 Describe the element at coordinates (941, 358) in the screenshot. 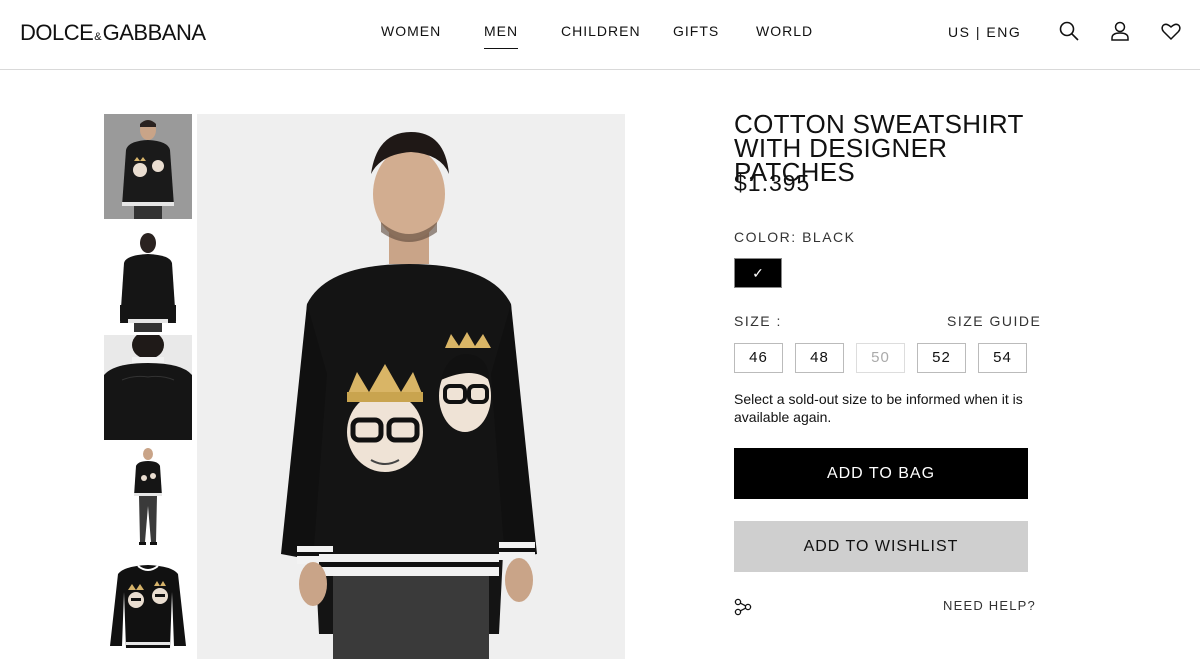

I see `size-option-52: 52` at that location.